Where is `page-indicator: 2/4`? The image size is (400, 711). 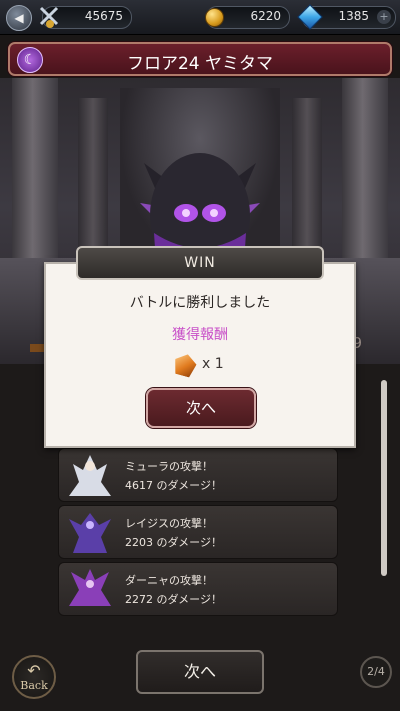
page-indicator: 2/4 is located at coordinates (376, 672).